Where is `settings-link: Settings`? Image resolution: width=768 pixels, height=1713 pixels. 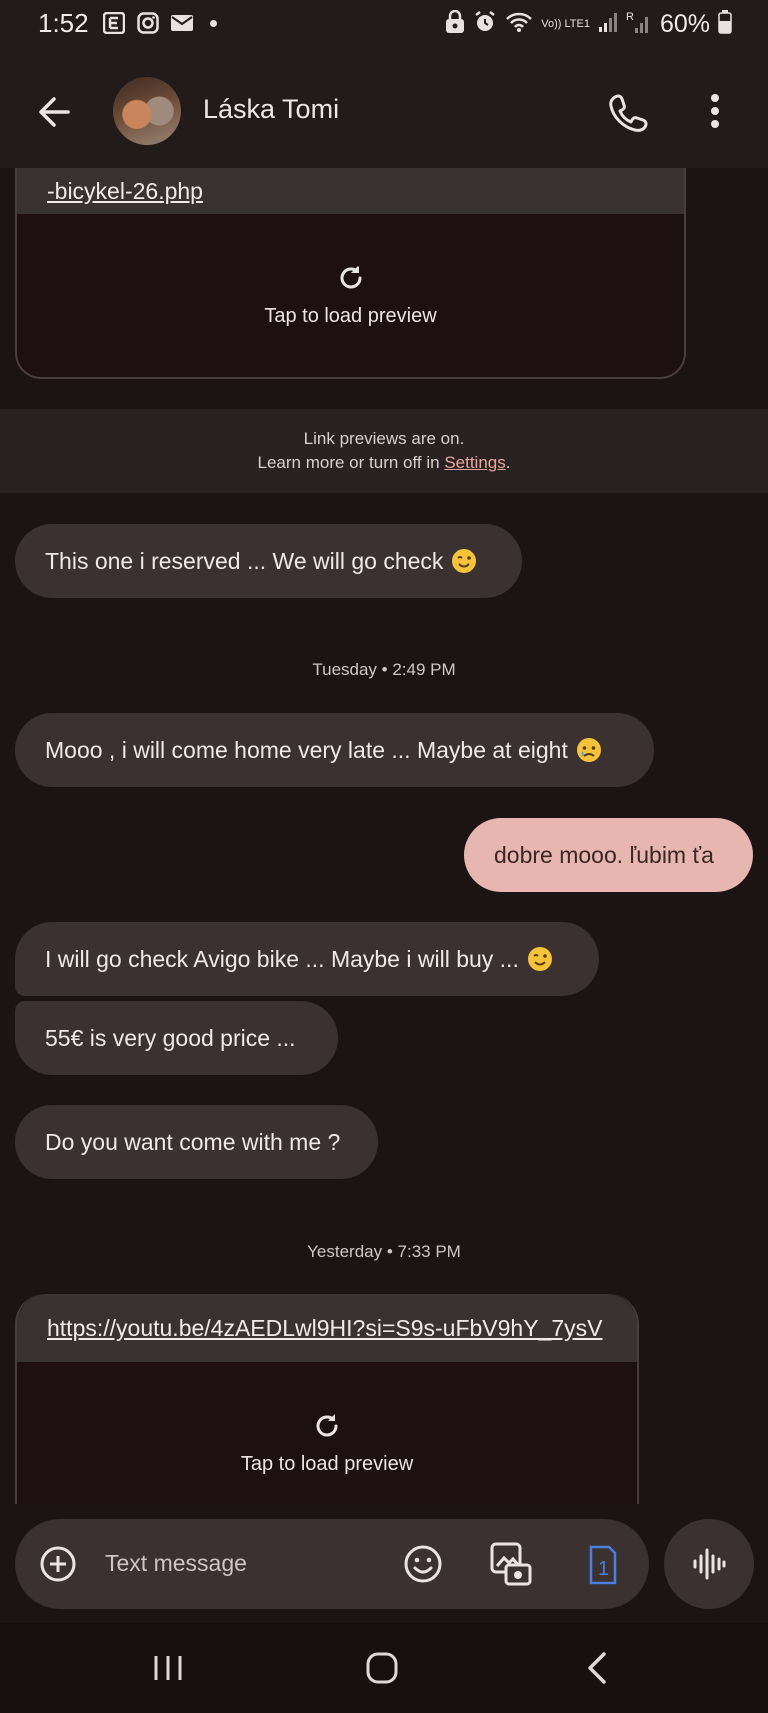 settings-link: Settings is located at coordinates (474, 463).